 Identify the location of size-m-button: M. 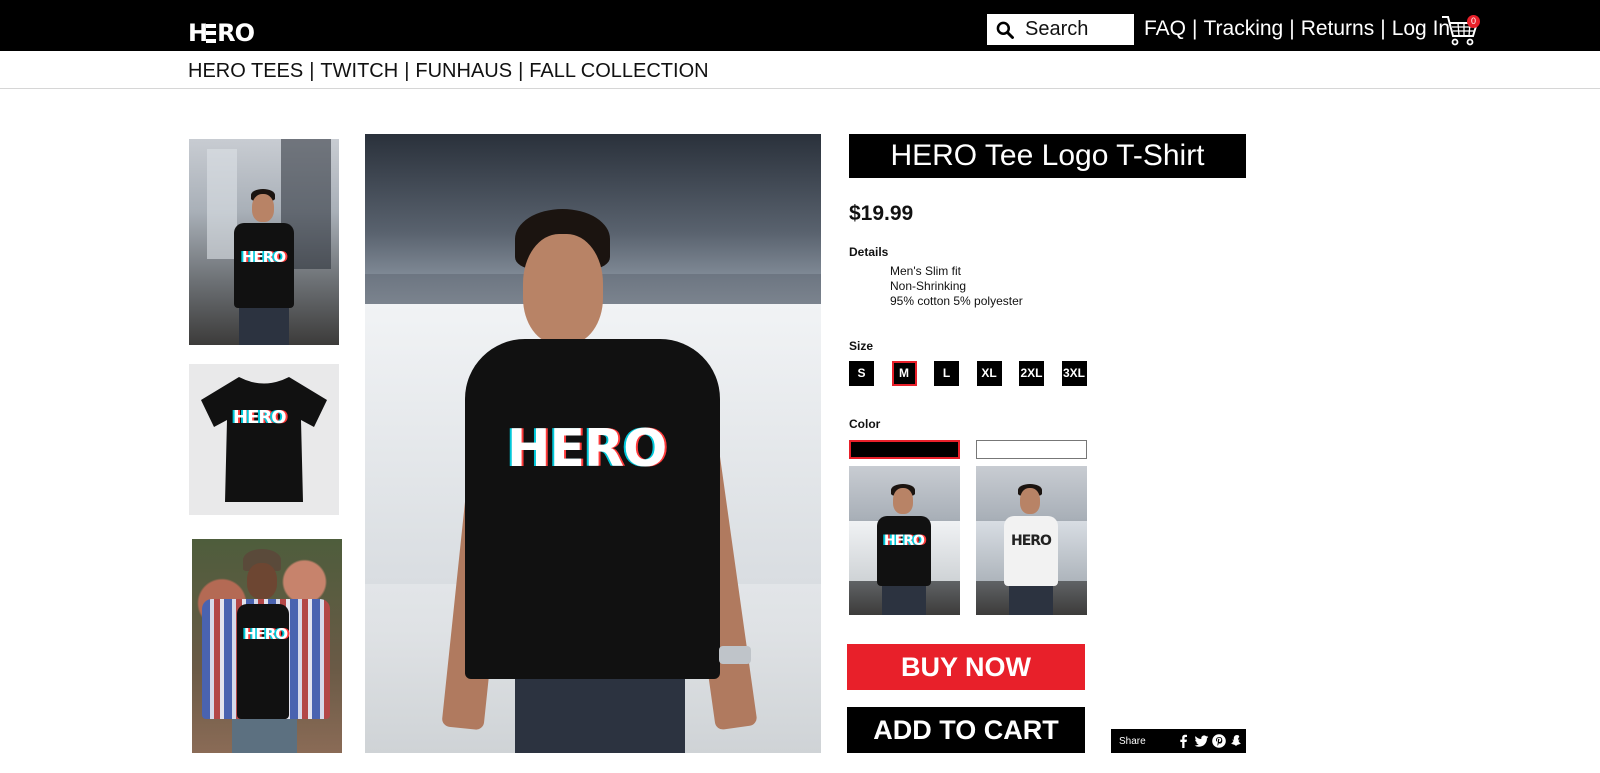
(904, 373).